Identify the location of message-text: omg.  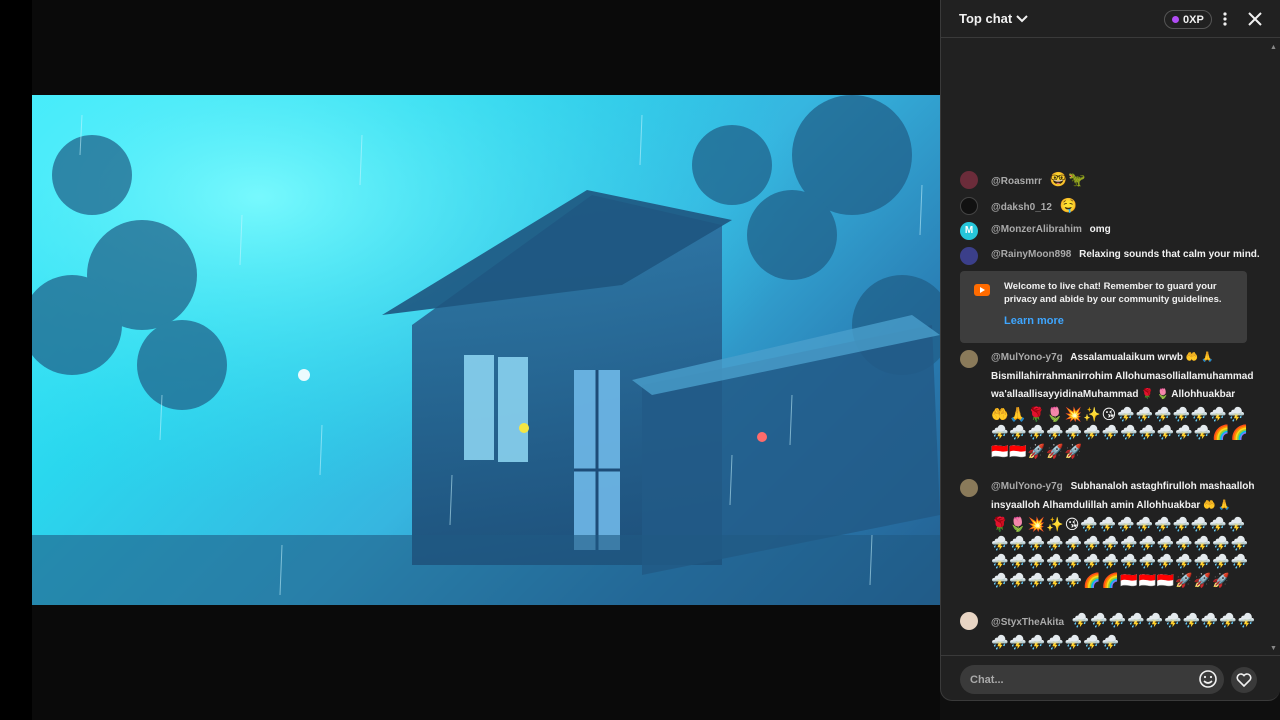
(1100, 229).